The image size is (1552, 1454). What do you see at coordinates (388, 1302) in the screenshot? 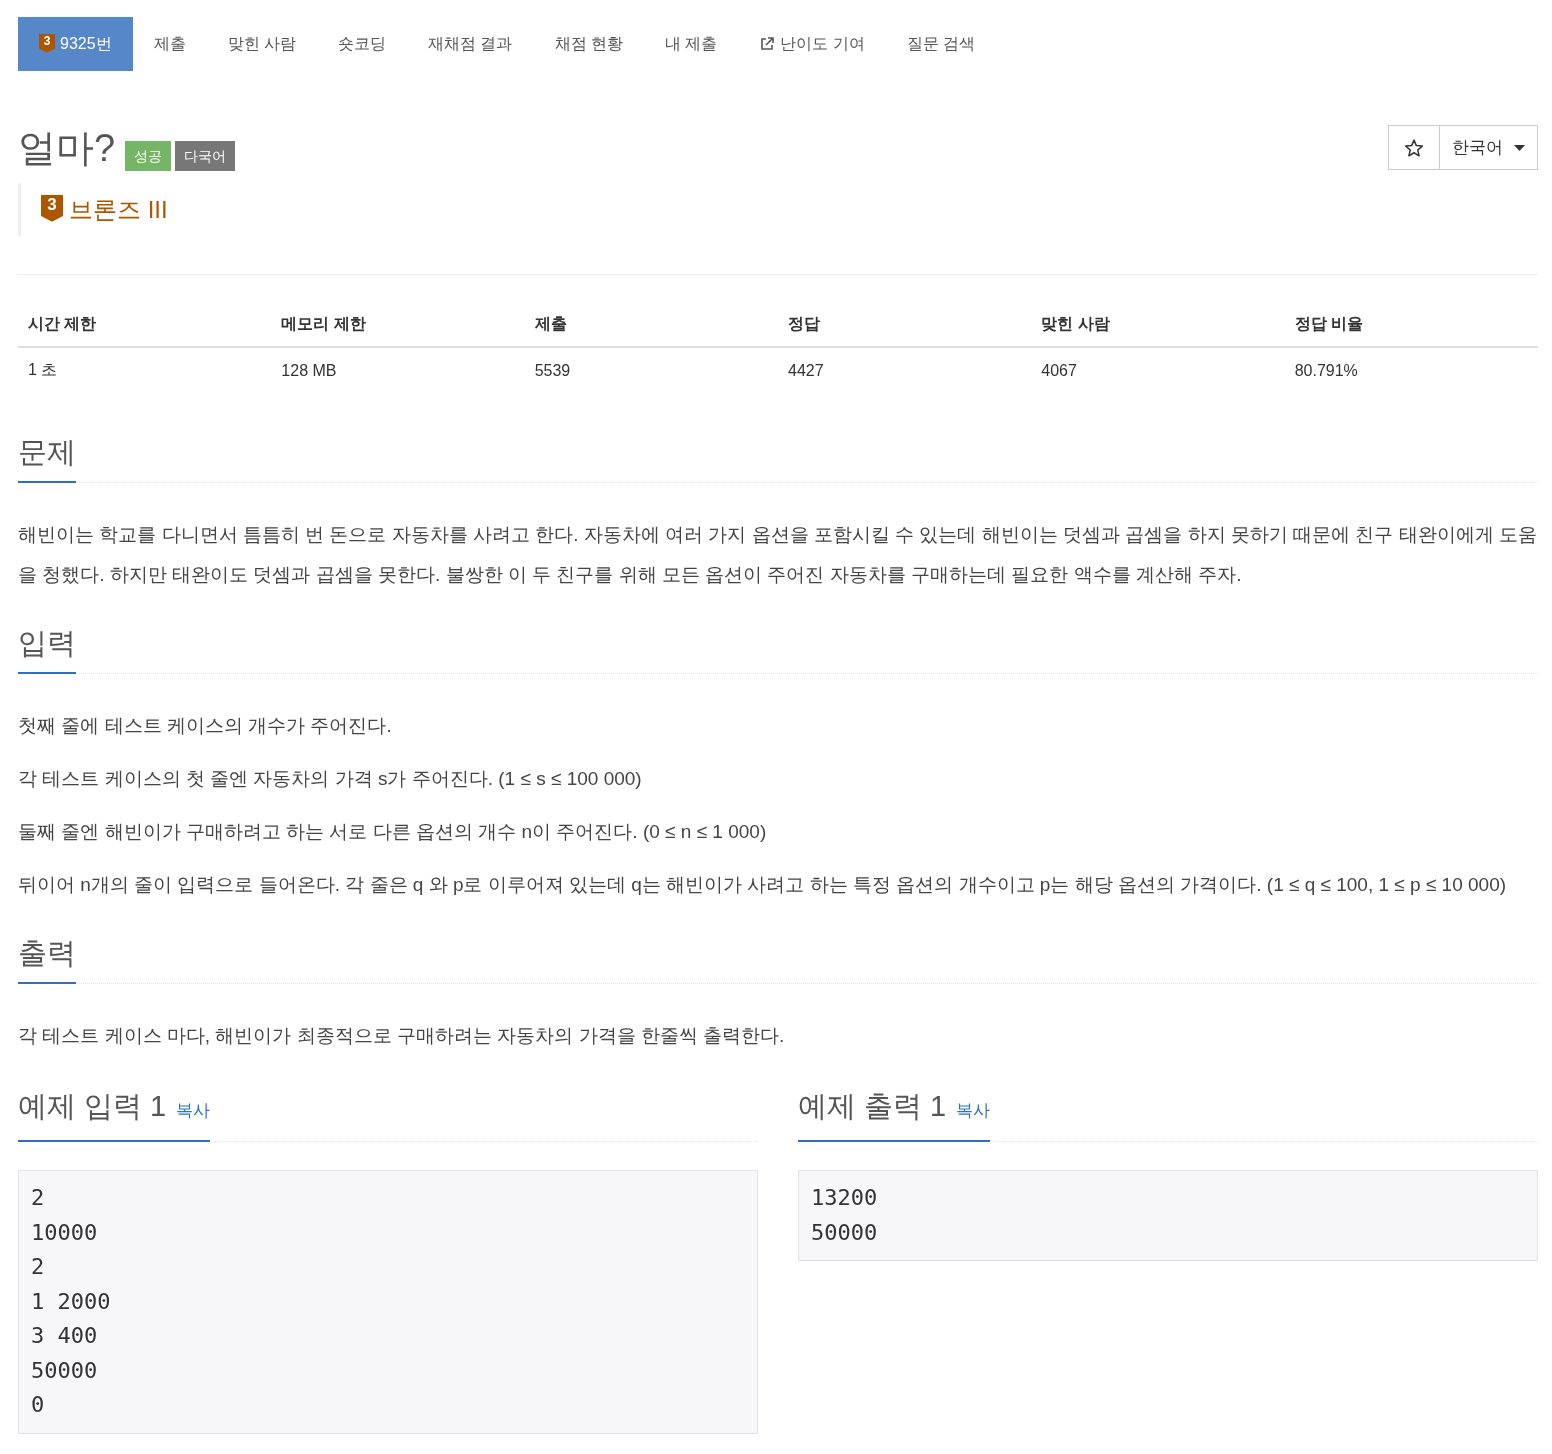
I see `sample-code: 2 10000 2 1 2000 3 400 50000 0` at bounding box center [388, 1302].